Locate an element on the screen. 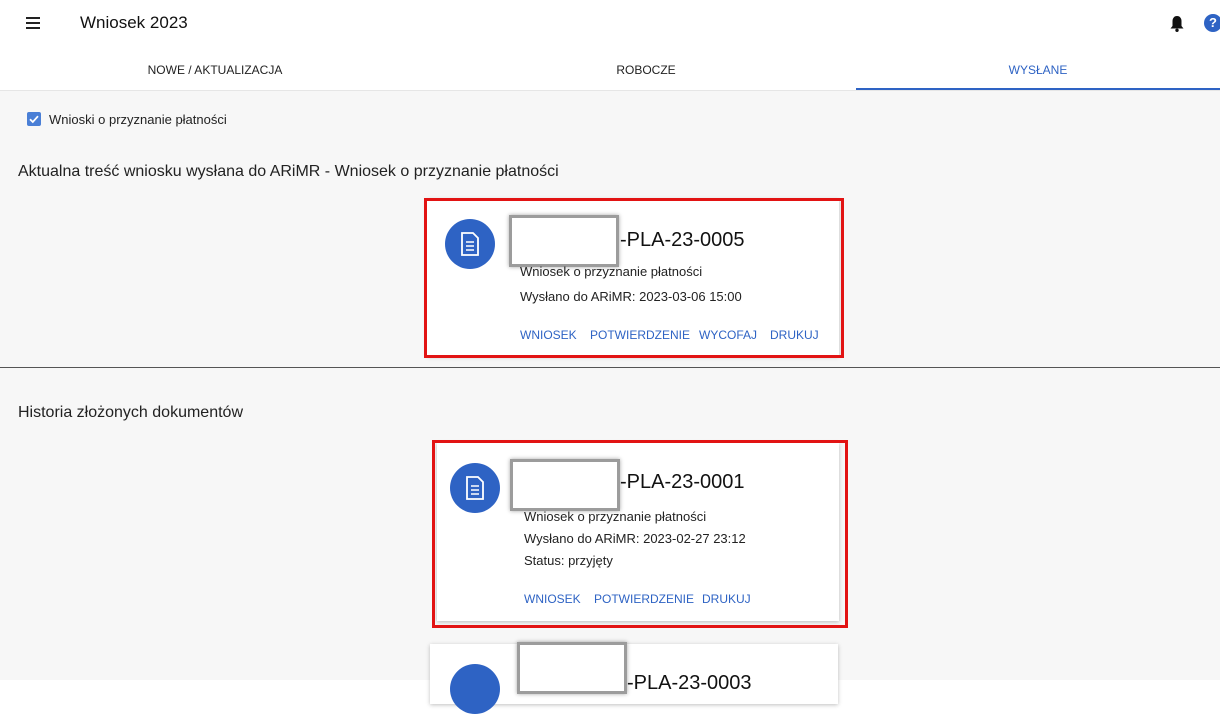 This screenshot has height=714, width=1220. document-number: -PLA-23-0005 is located at coordinates (682, 240).